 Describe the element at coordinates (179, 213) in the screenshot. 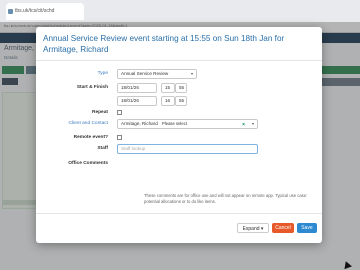

I see `modal-footer-divider` at that location.